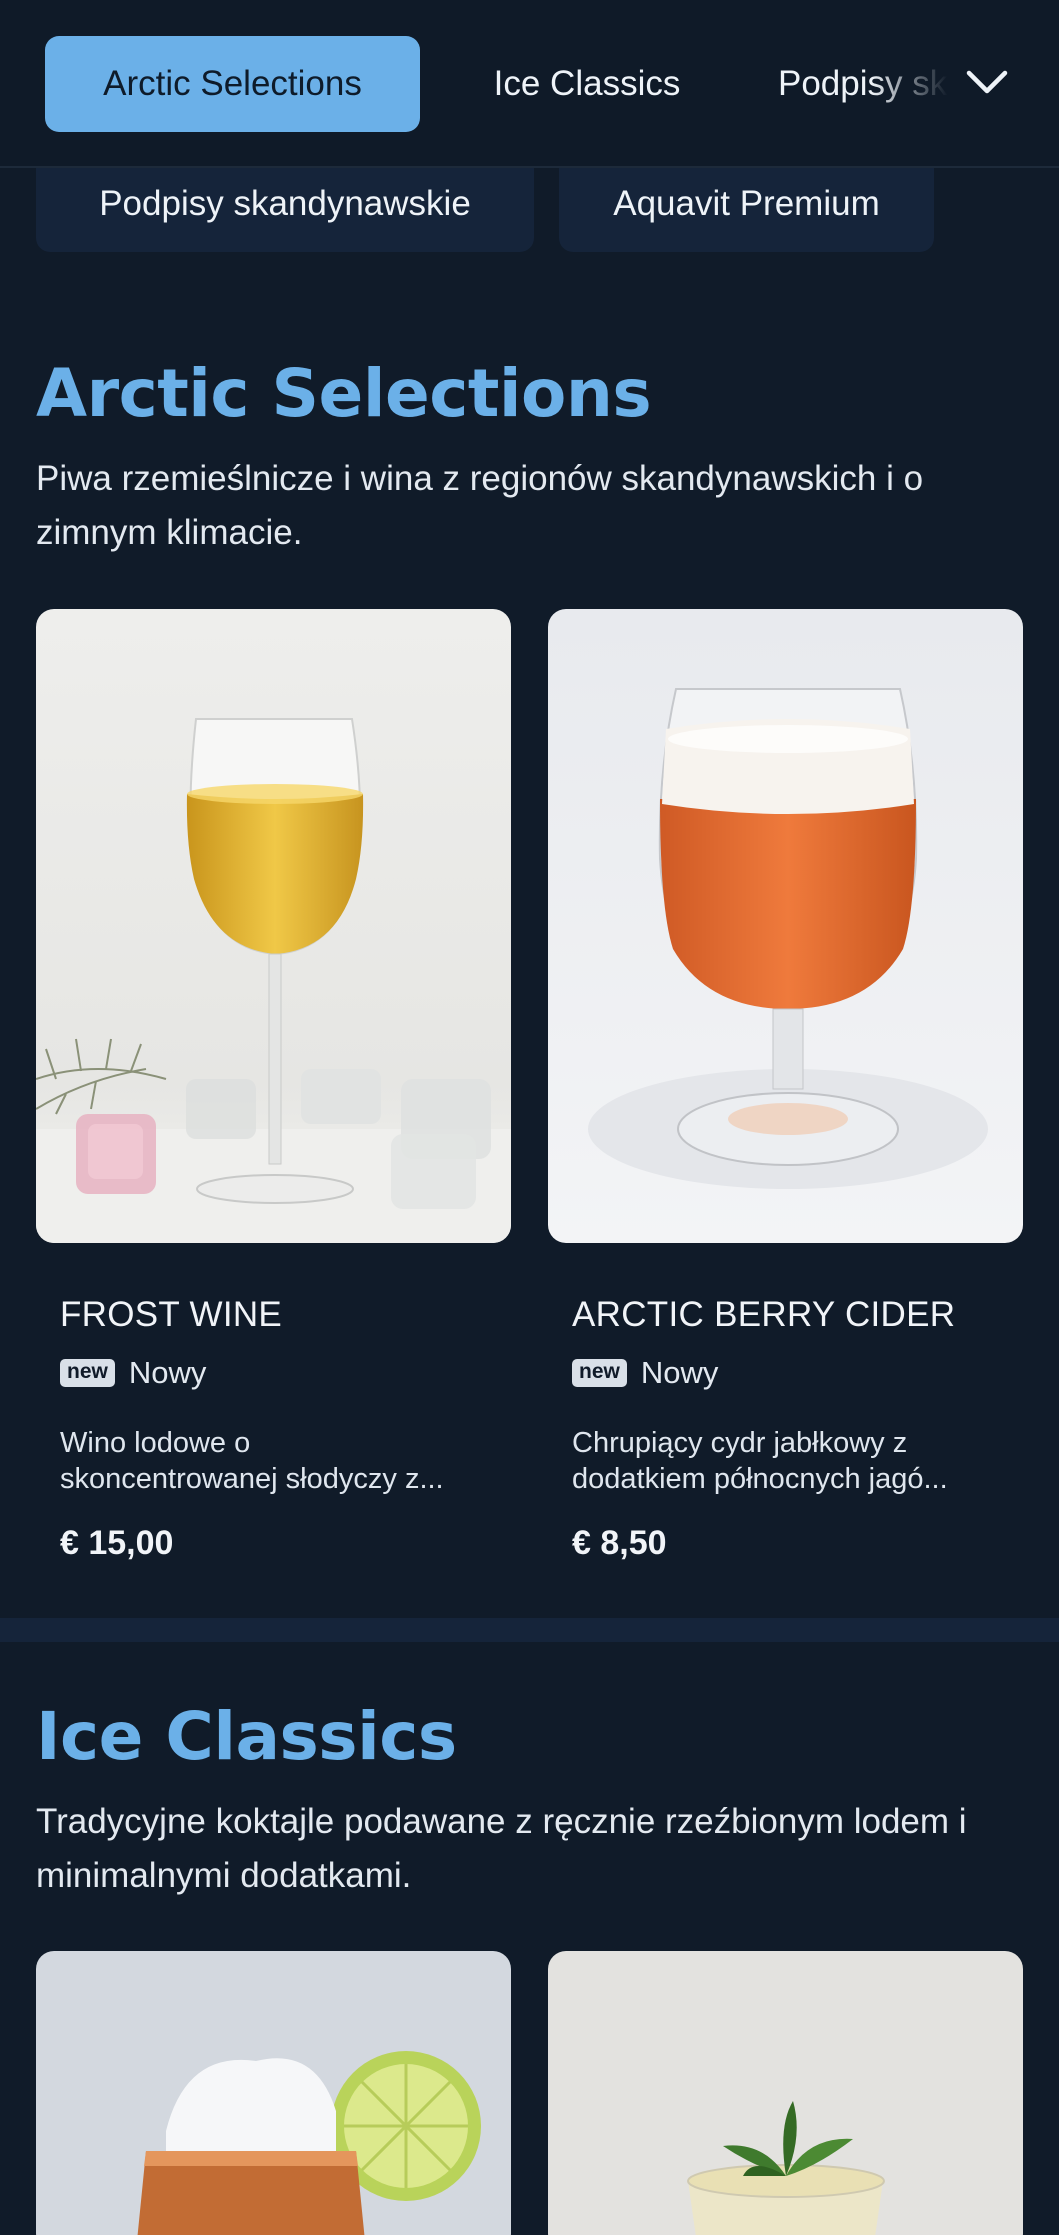 This screenshot has width=1059, height=2235. I want to click on wine-glass-icon, so click(273, 926).